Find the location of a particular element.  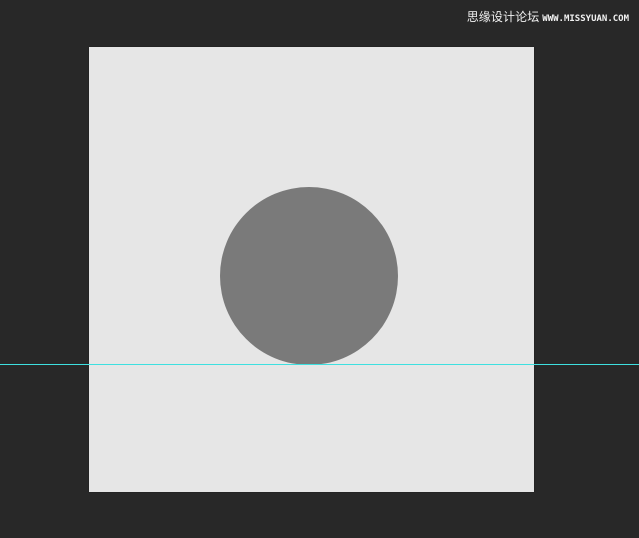

watermark-chinese-text: 思缘设计论坛 is located at coordinates (503, 17).